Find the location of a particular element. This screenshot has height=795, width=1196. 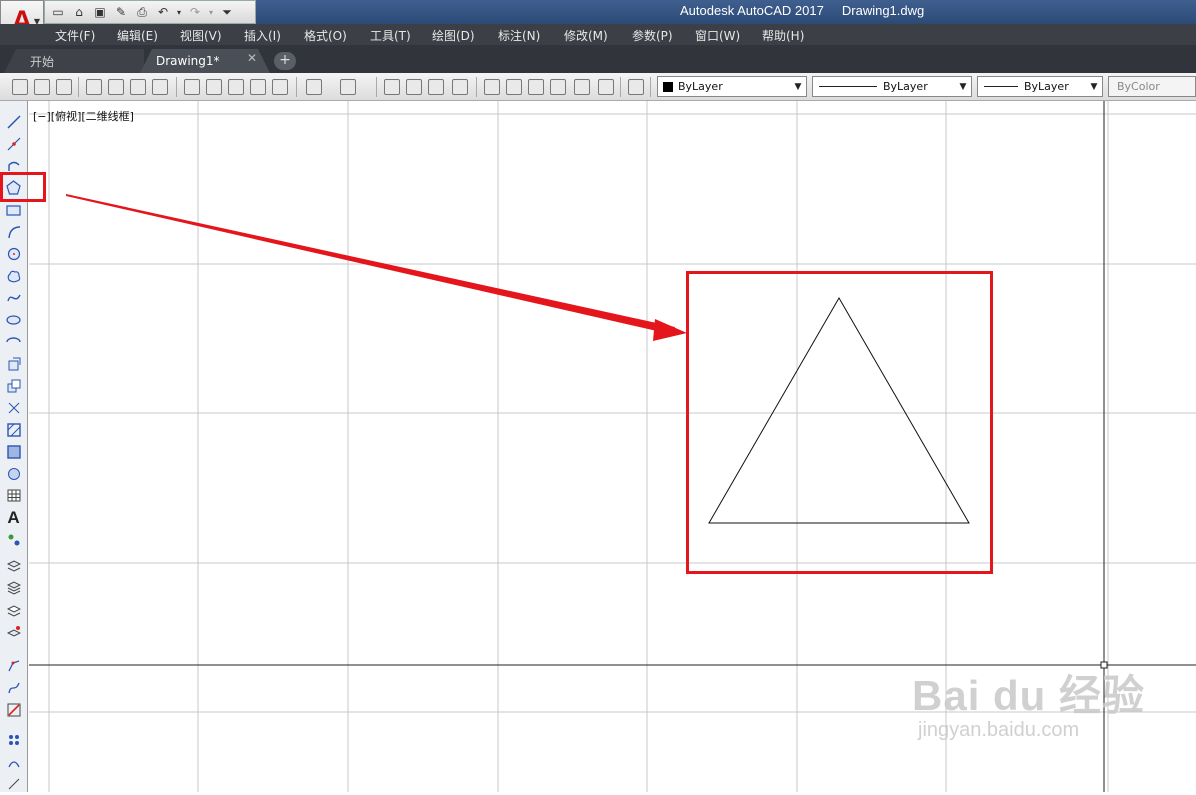

linetype-preview is located at coordinates (848, 86).